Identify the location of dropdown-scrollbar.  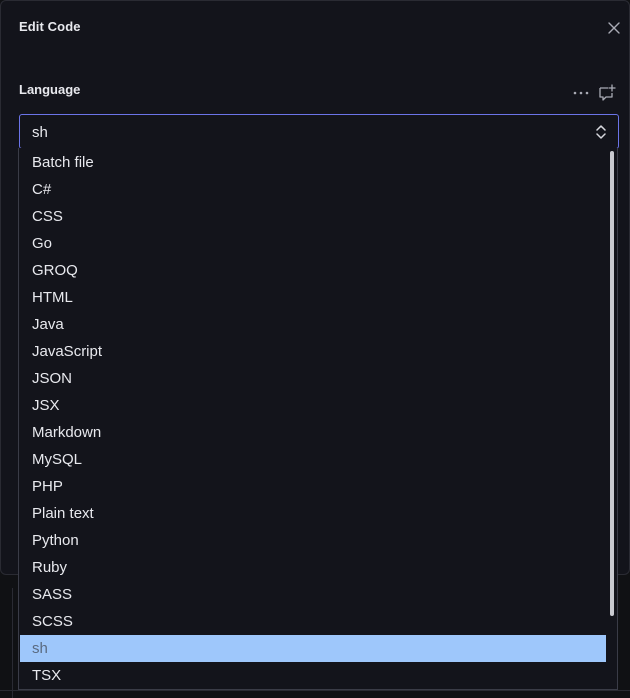
(612, 418).